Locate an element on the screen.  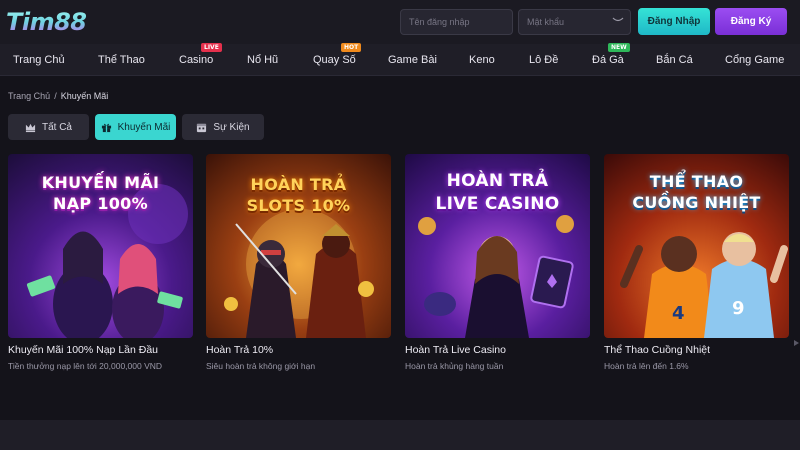
nav-label: Keno is located at coordinates (482, 60).